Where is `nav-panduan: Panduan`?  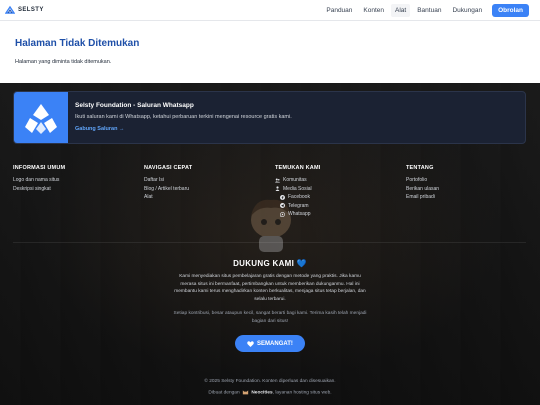
nav-panduan: Panduan is located at coordinates (339, 10).